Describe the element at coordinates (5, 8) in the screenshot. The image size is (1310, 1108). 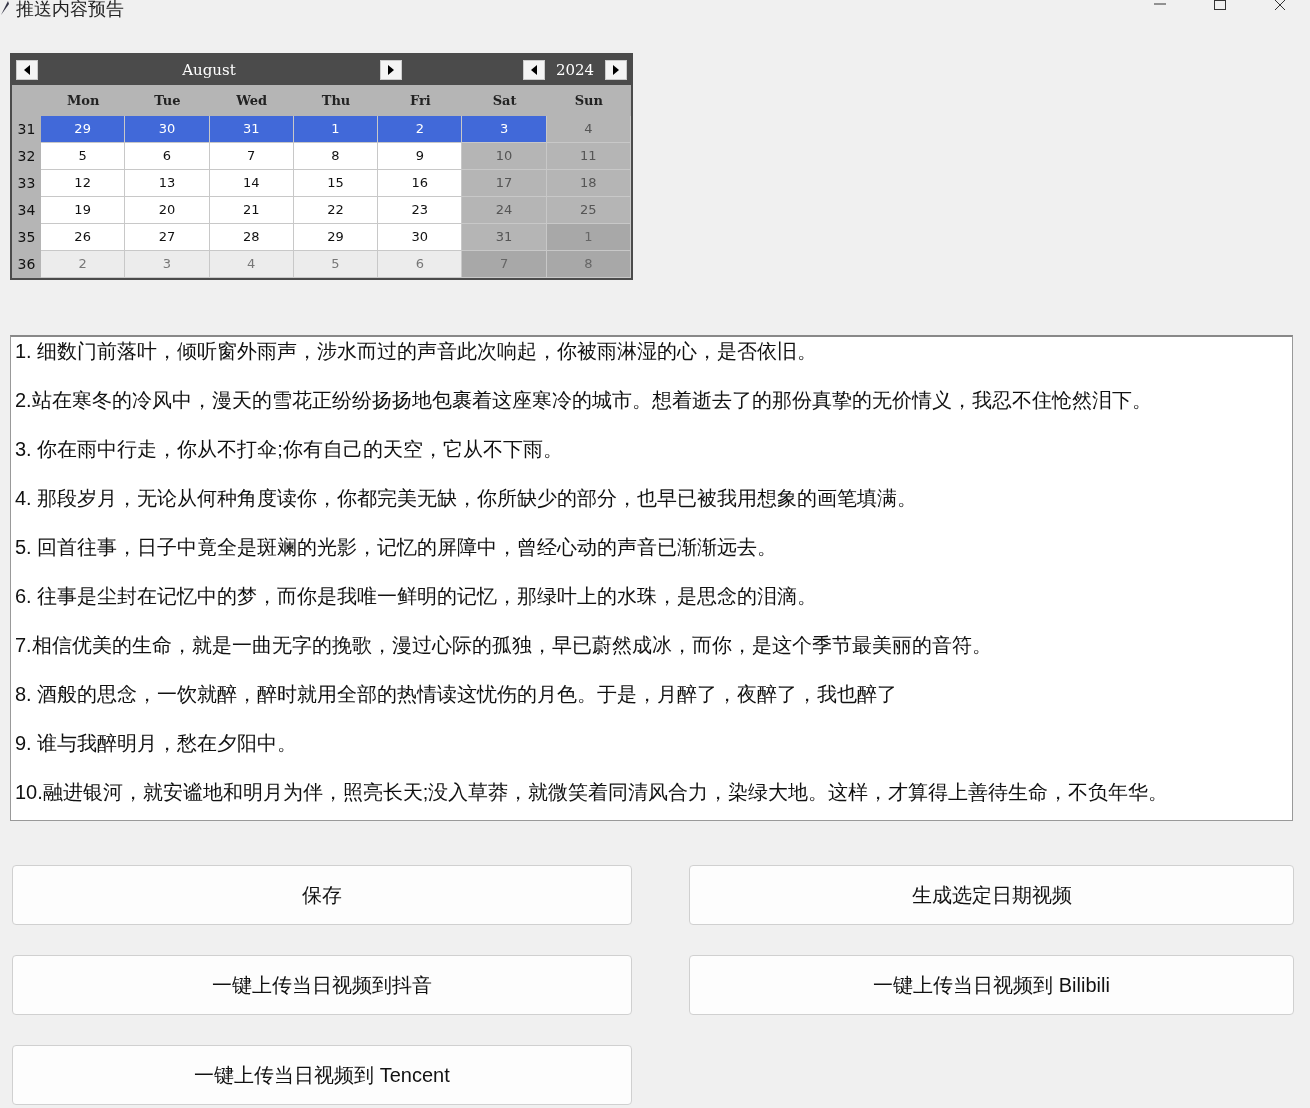
I see `feather-icon` at that location.